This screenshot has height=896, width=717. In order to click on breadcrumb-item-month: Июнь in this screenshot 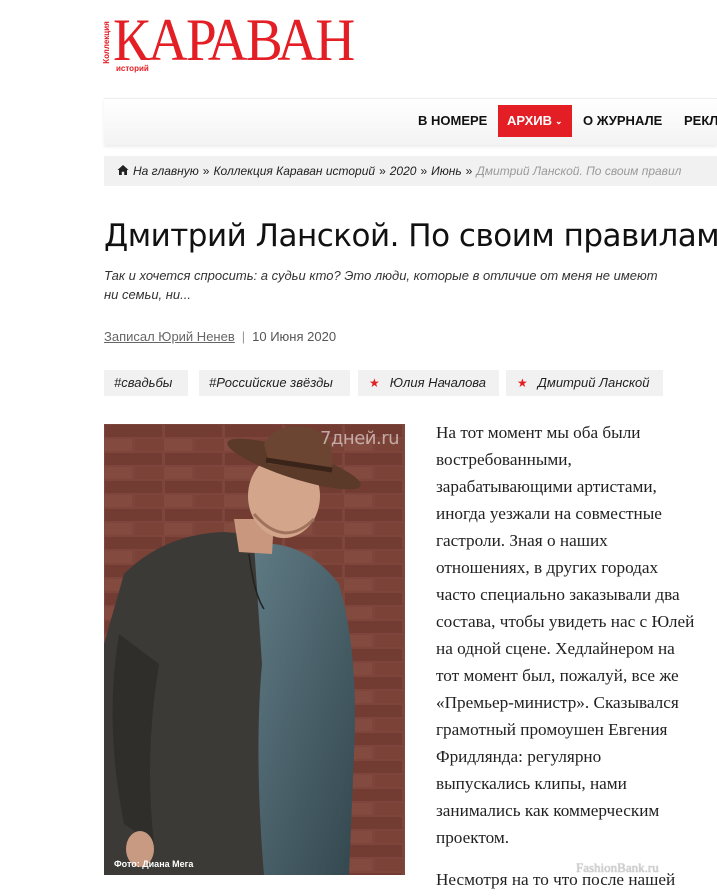, I will do `click(446, 171)`.